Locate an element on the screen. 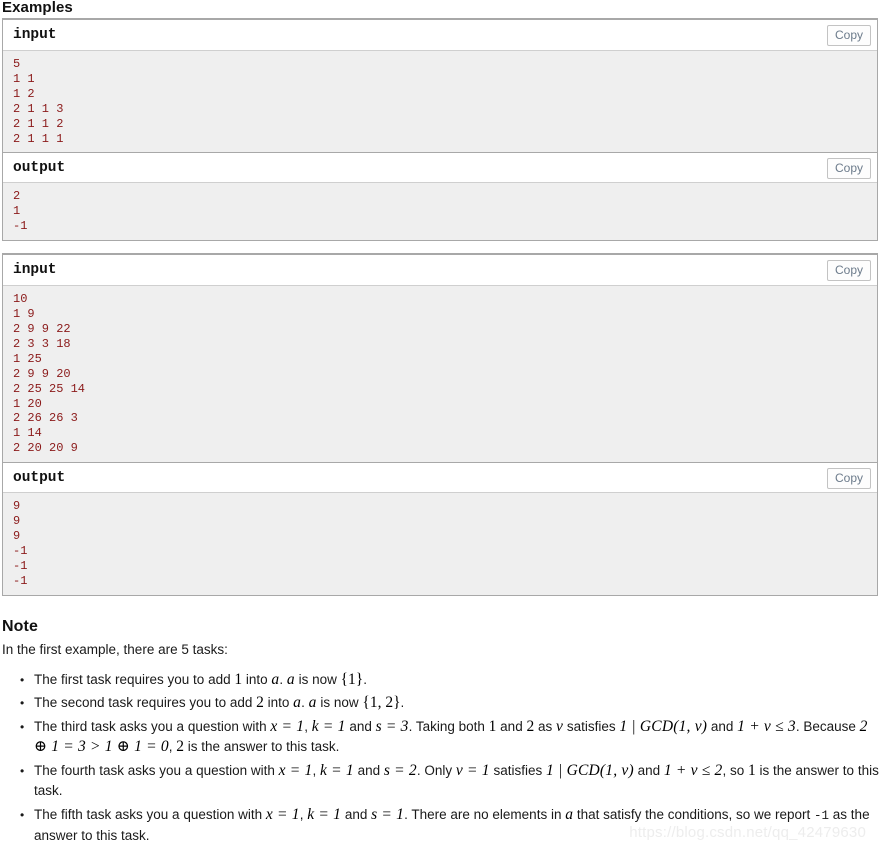  input-data-1: 5 1 1 1 2 2 1 1 3 2 1 1 2 2 1 1 1 is located at coordinates (440, 102).